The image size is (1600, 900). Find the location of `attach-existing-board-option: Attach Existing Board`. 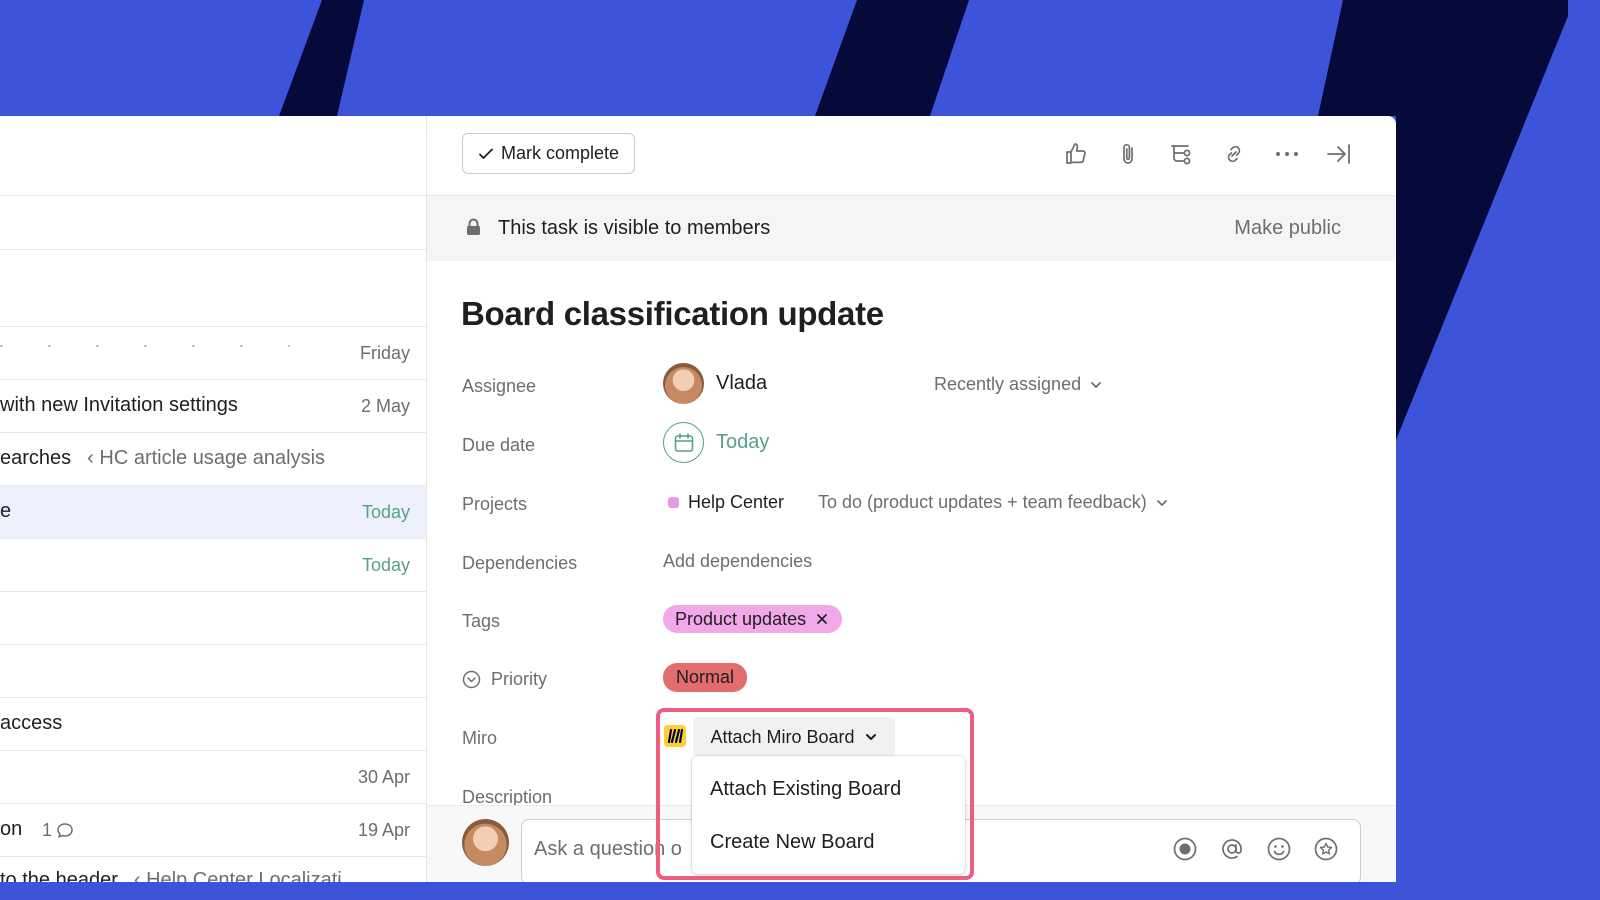

attach-existing-board-option: Attach Existing Board is located at coordinates (805, 789).